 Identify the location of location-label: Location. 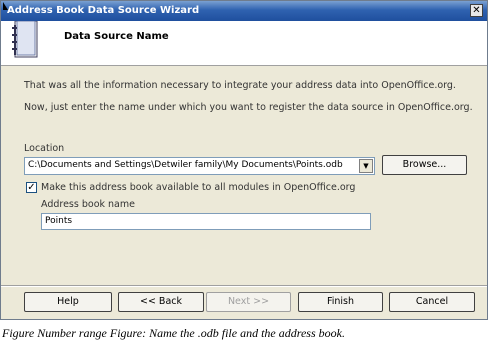
(44, 148).